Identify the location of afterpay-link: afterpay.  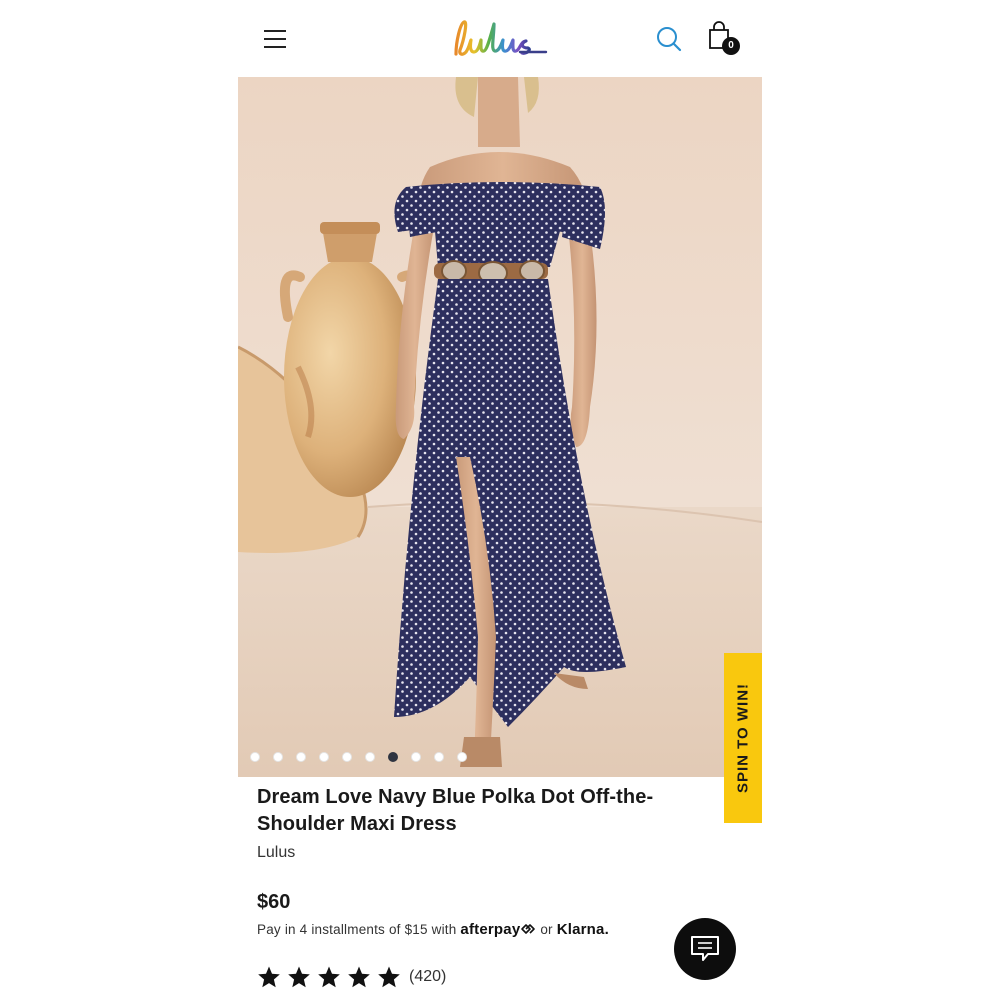
(498, 929).